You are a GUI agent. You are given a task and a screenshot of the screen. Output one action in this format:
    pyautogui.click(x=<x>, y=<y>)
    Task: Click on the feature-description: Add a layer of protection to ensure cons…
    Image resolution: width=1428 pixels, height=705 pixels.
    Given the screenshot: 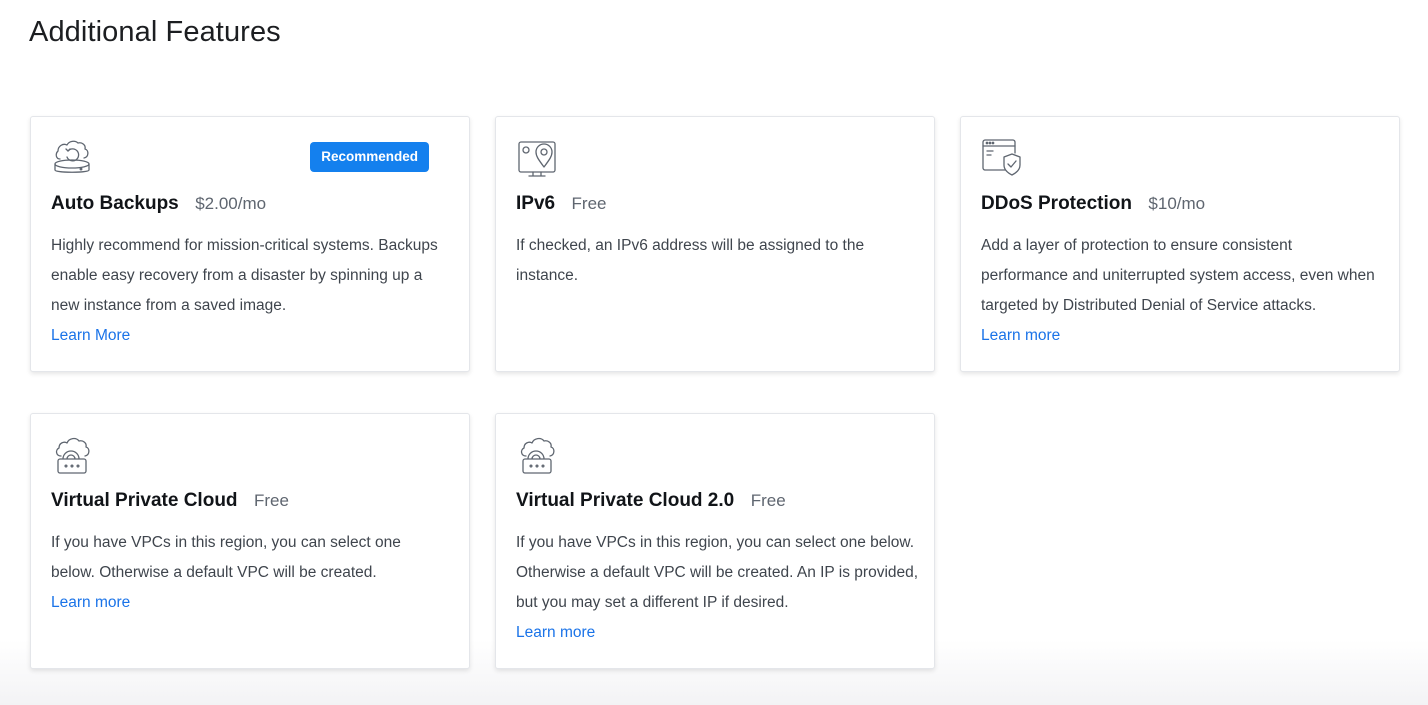 What is the action you would take?
    pyautogui.click(x=1178, y=275)
    